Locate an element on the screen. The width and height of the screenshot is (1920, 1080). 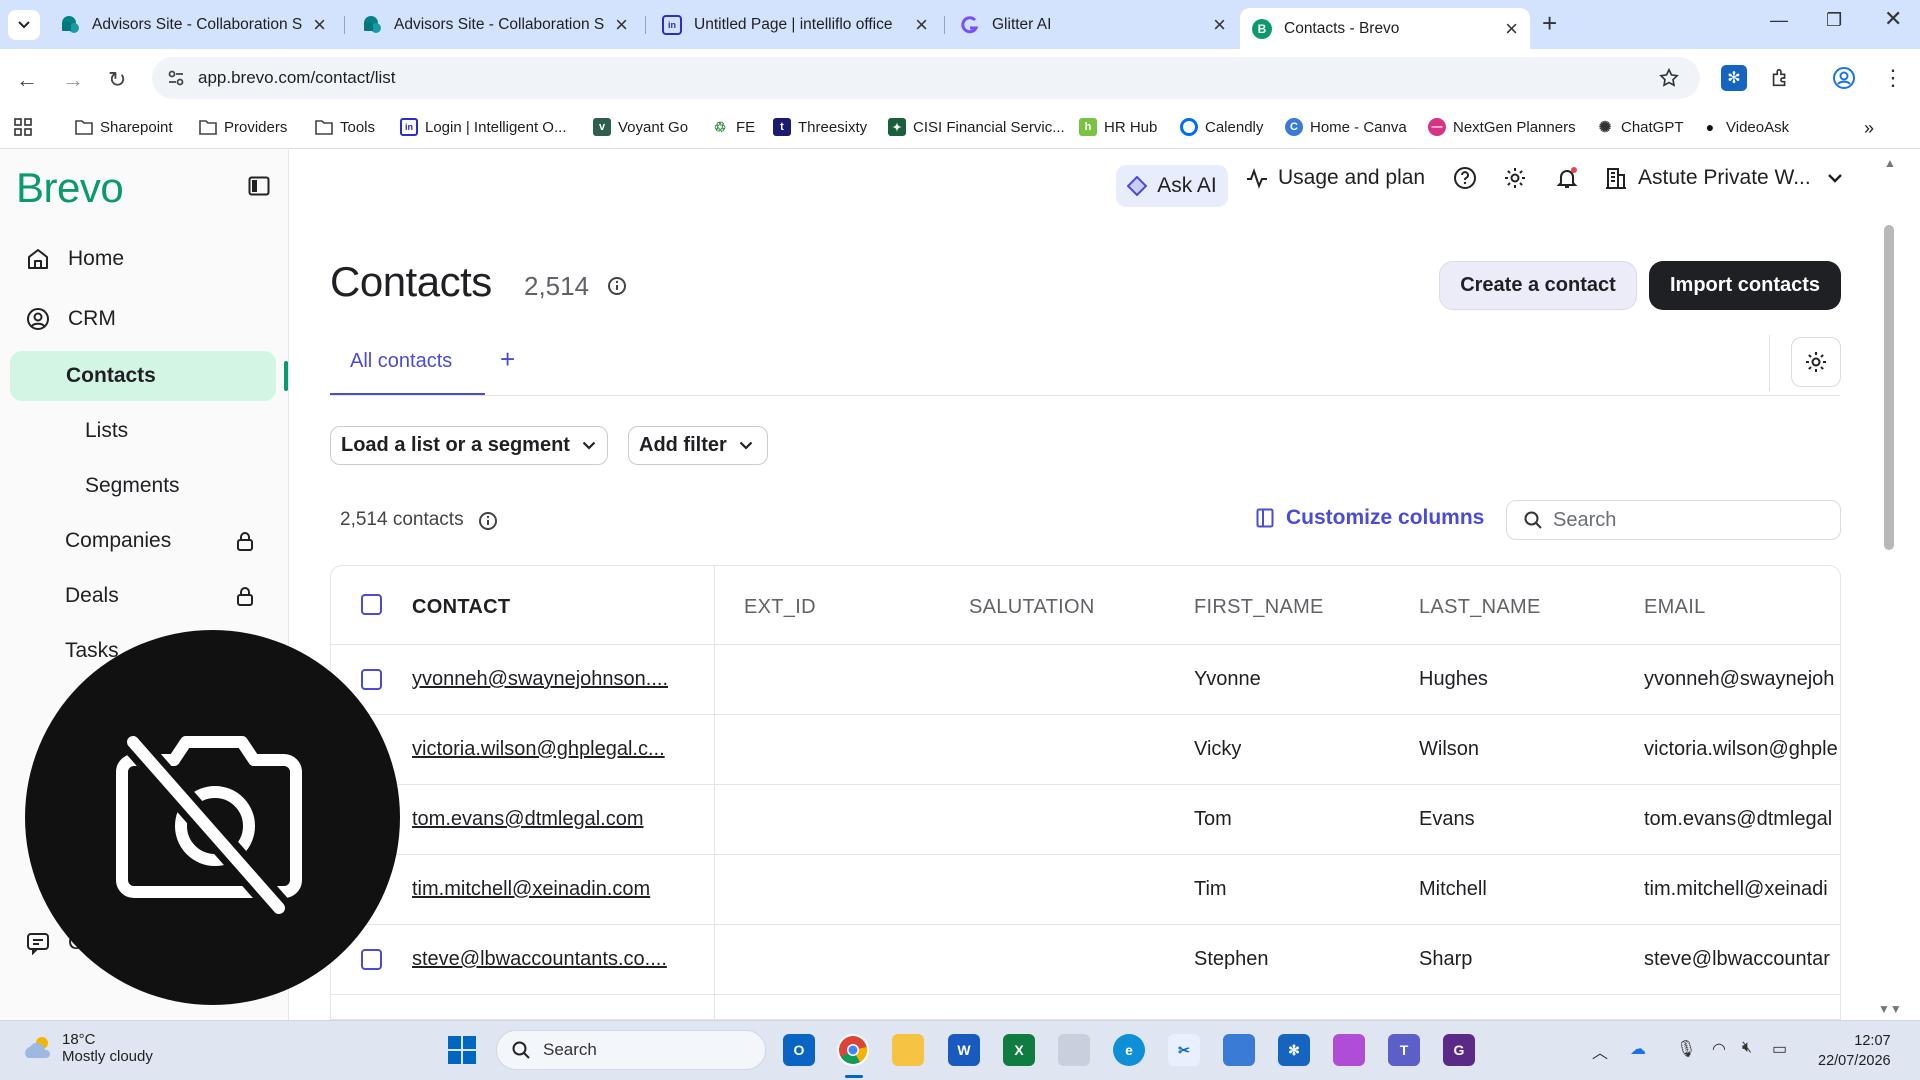
battery-icon: ▭ is located at coordinates (1779, 1049).